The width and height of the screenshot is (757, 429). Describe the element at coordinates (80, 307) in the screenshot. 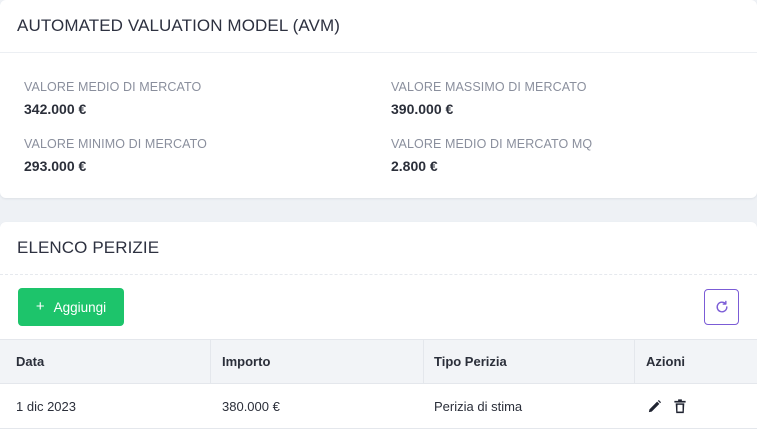

I see `add-button-label: Aggiungi` at that location.